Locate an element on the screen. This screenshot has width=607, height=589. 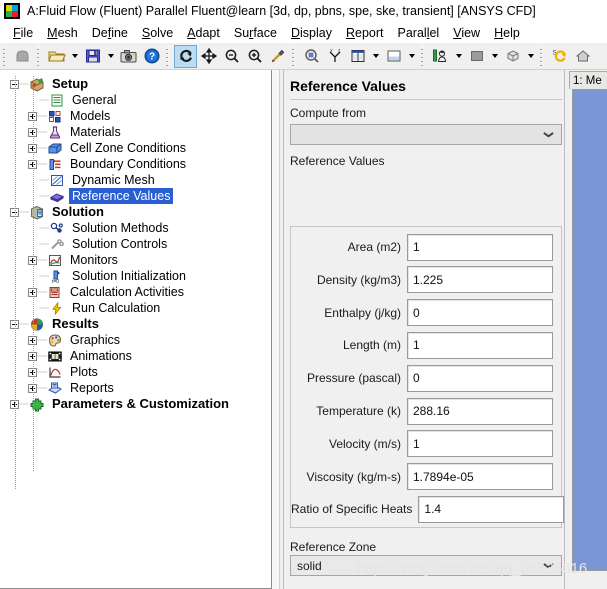
tree-item-materials: Materials is located at coordinates (135, 132).